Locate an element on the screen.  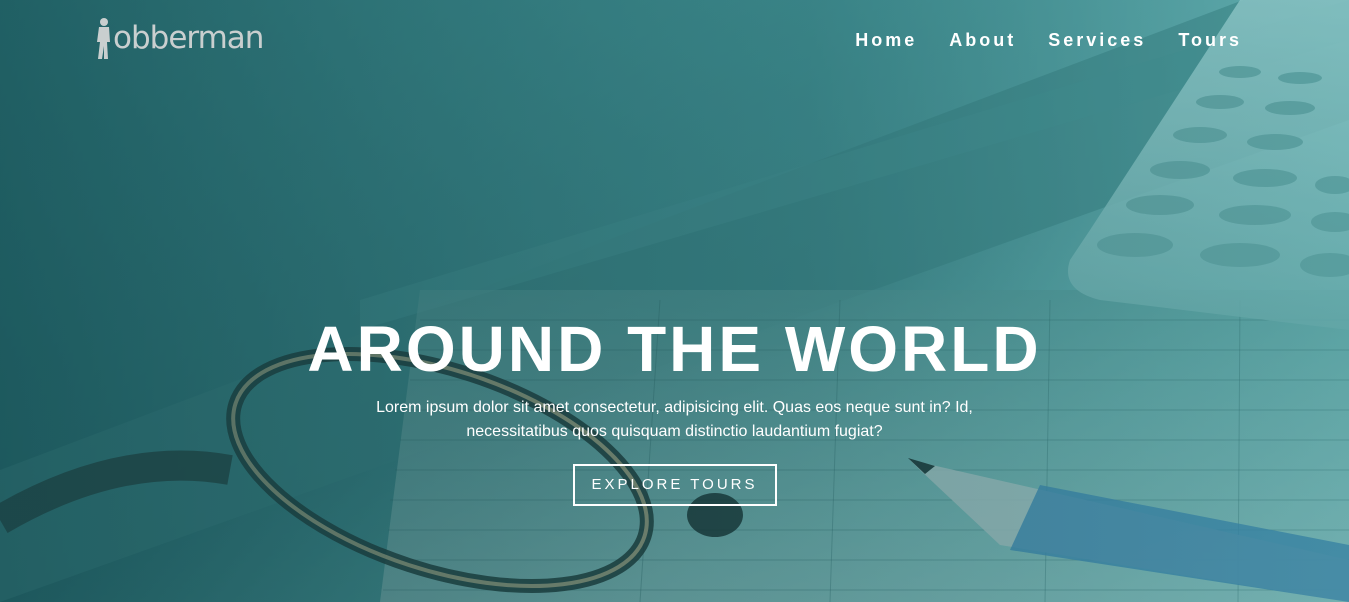
nav-item-about: About is located at coordinates (982, 40).